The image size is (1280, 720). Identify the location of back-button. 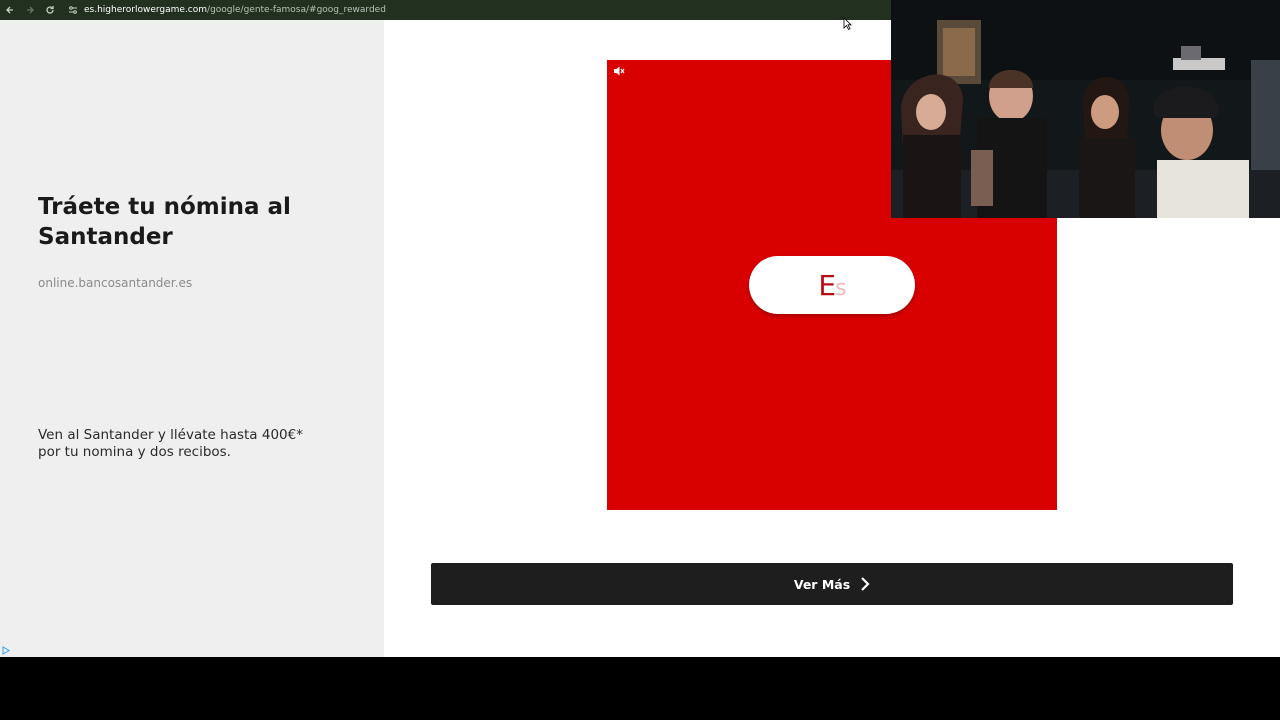
(10, 10).